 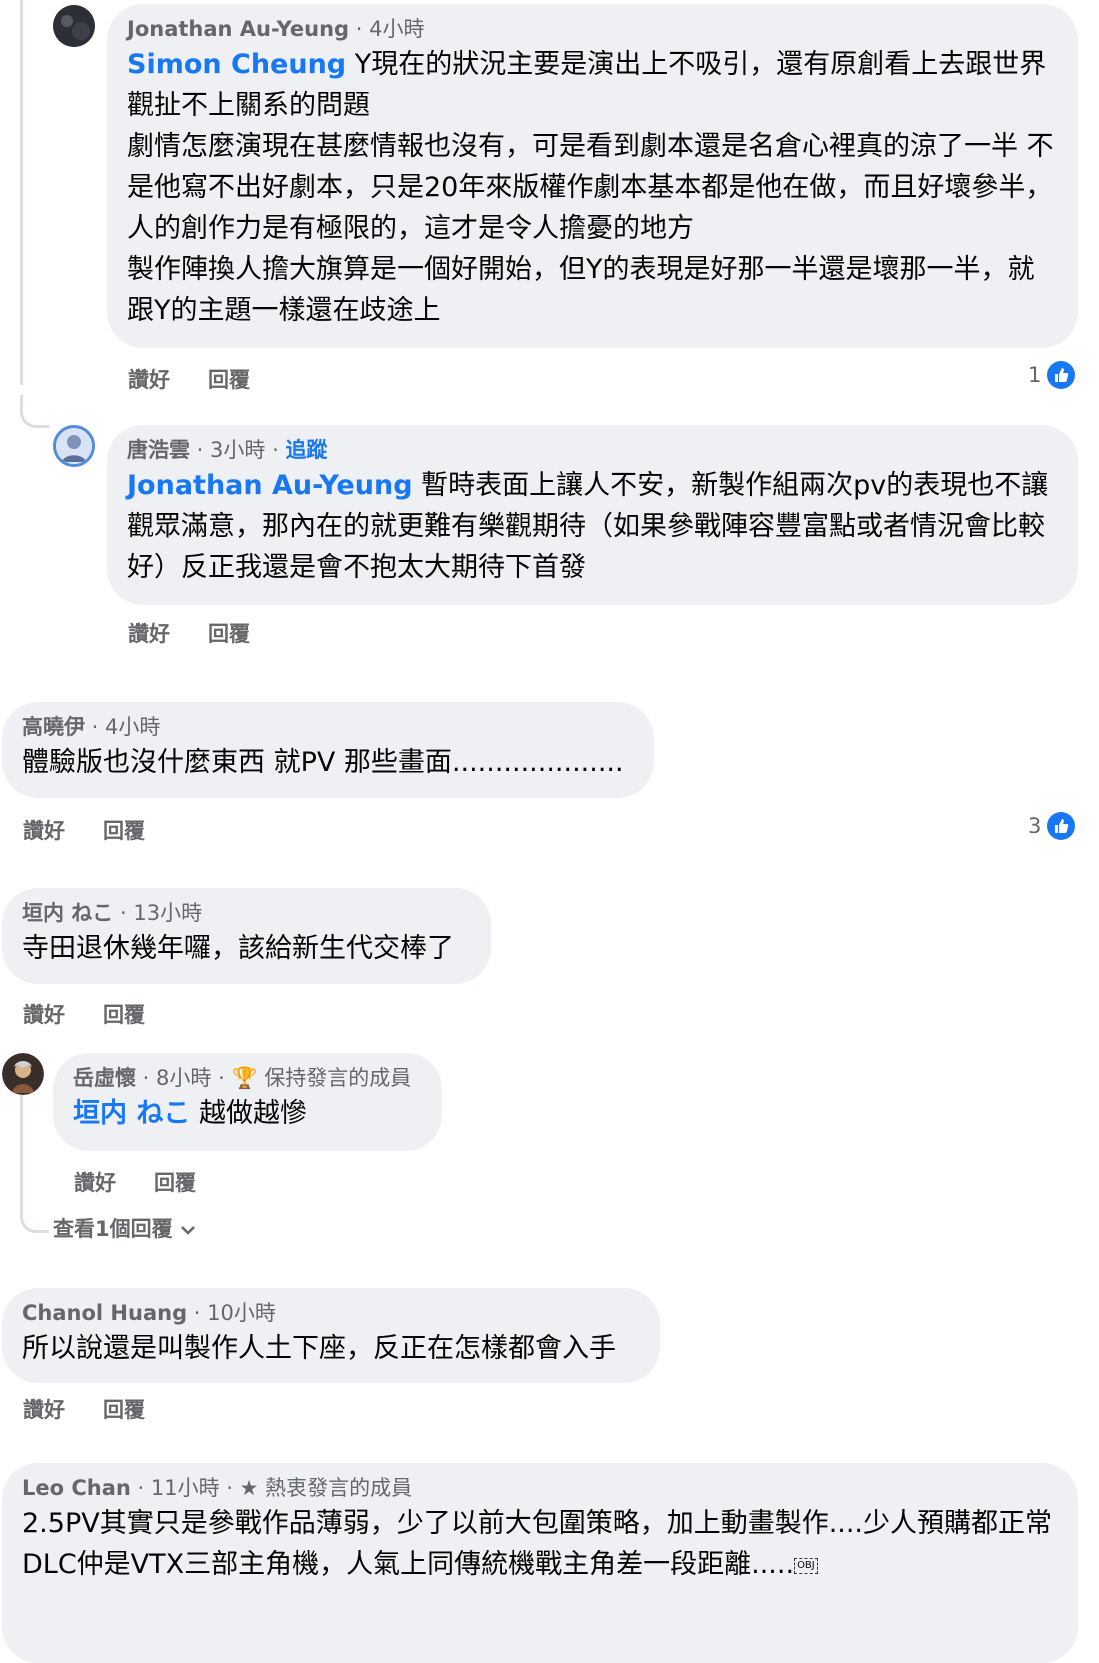 I want to click on comment-author: Chanol Huang, so click(x=104, y=1313).